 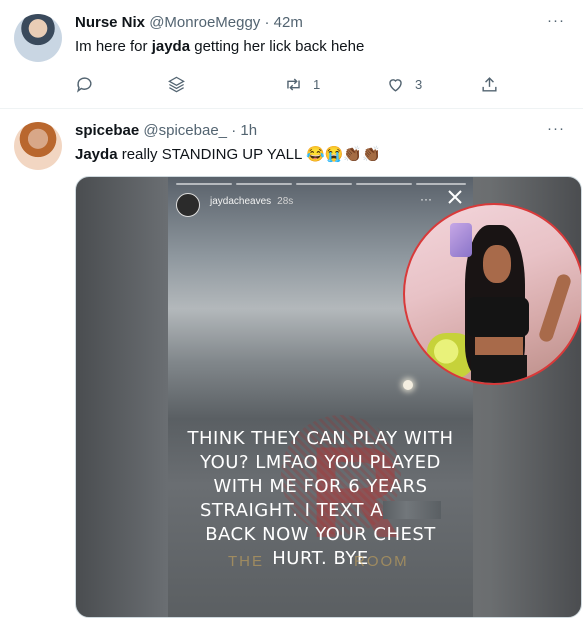 I want to click on reply-icon, so click(x=84, y=84).